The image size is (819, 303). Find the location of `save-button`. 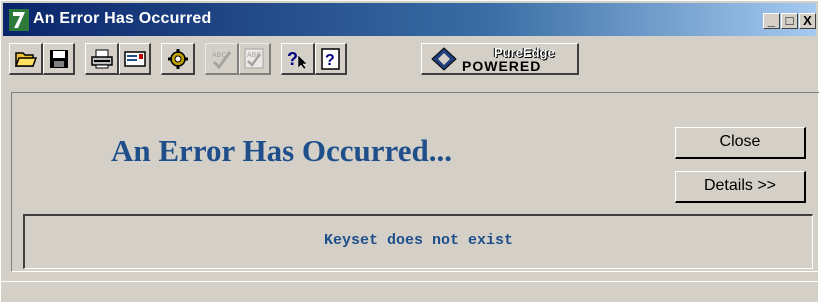

save-button is located at coordinates (59, 59).